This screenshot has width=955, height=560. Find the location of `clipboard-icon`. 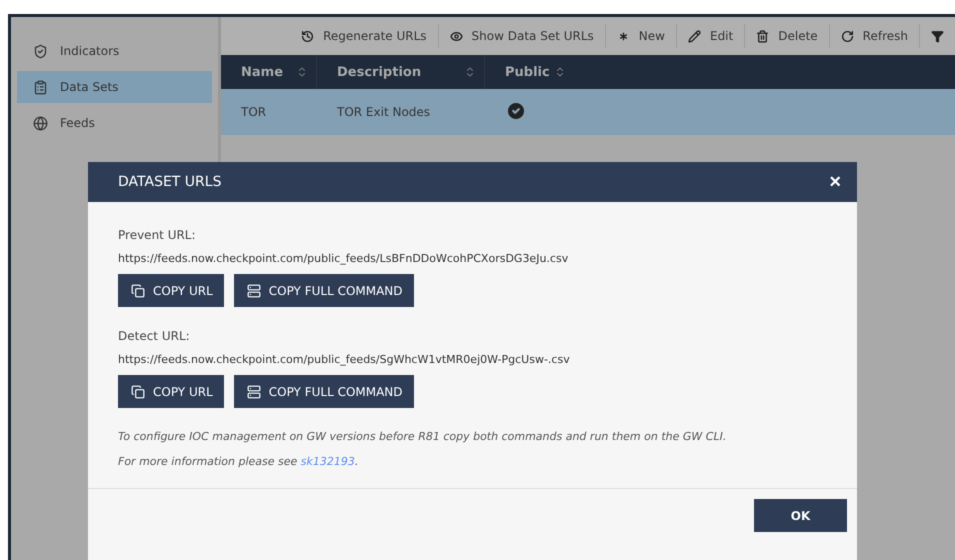

clipboard-icon is located at coordinates (40, 87).